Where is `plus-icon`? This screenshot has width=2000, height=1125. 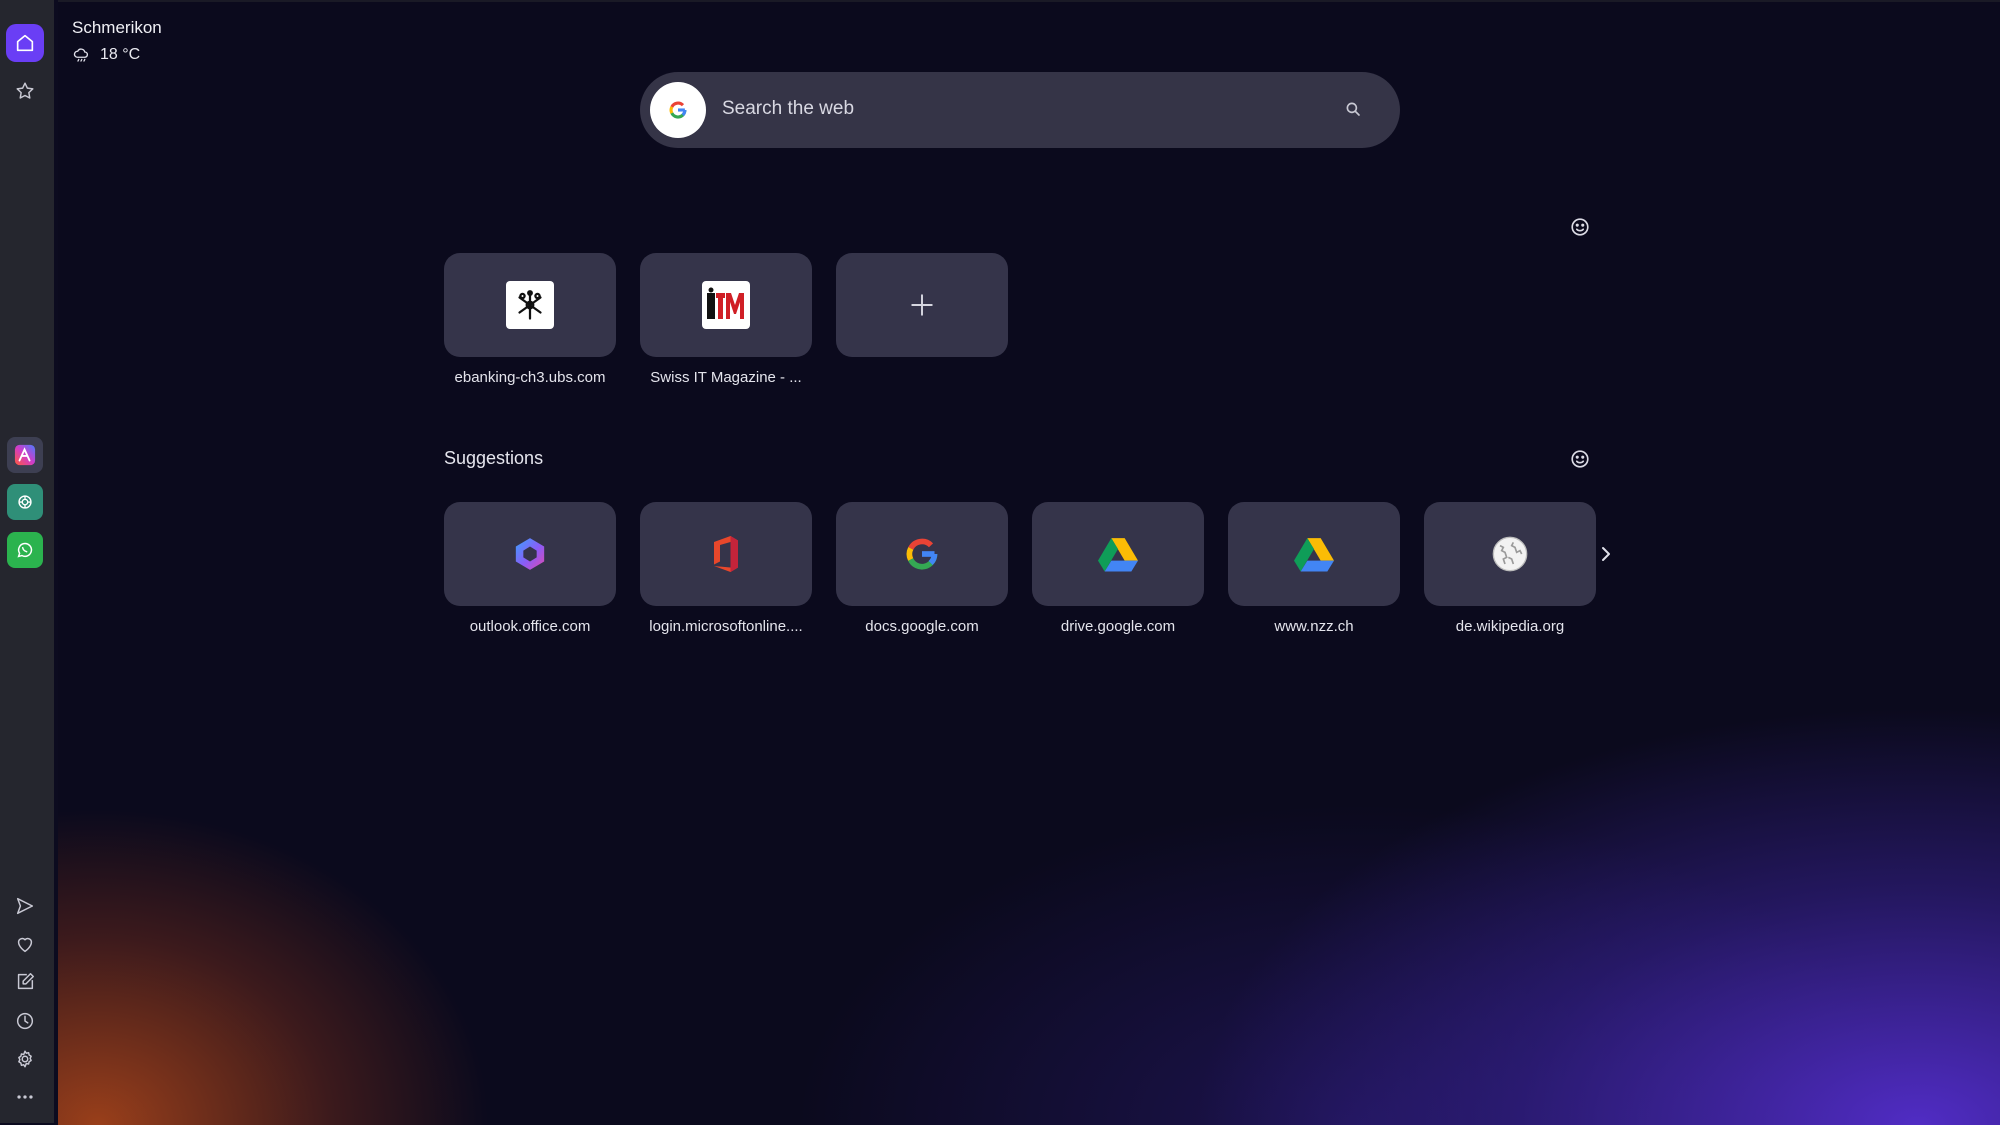 plus-icon is located at coordinates (922, 305).